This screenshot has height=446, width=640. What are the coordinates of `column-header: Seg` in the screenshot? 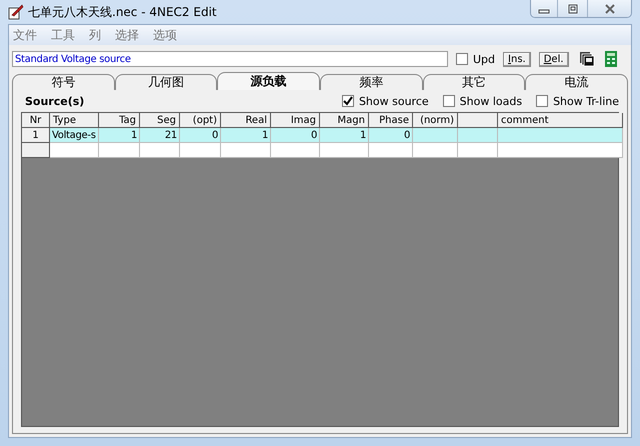 It's located at (160, 120).